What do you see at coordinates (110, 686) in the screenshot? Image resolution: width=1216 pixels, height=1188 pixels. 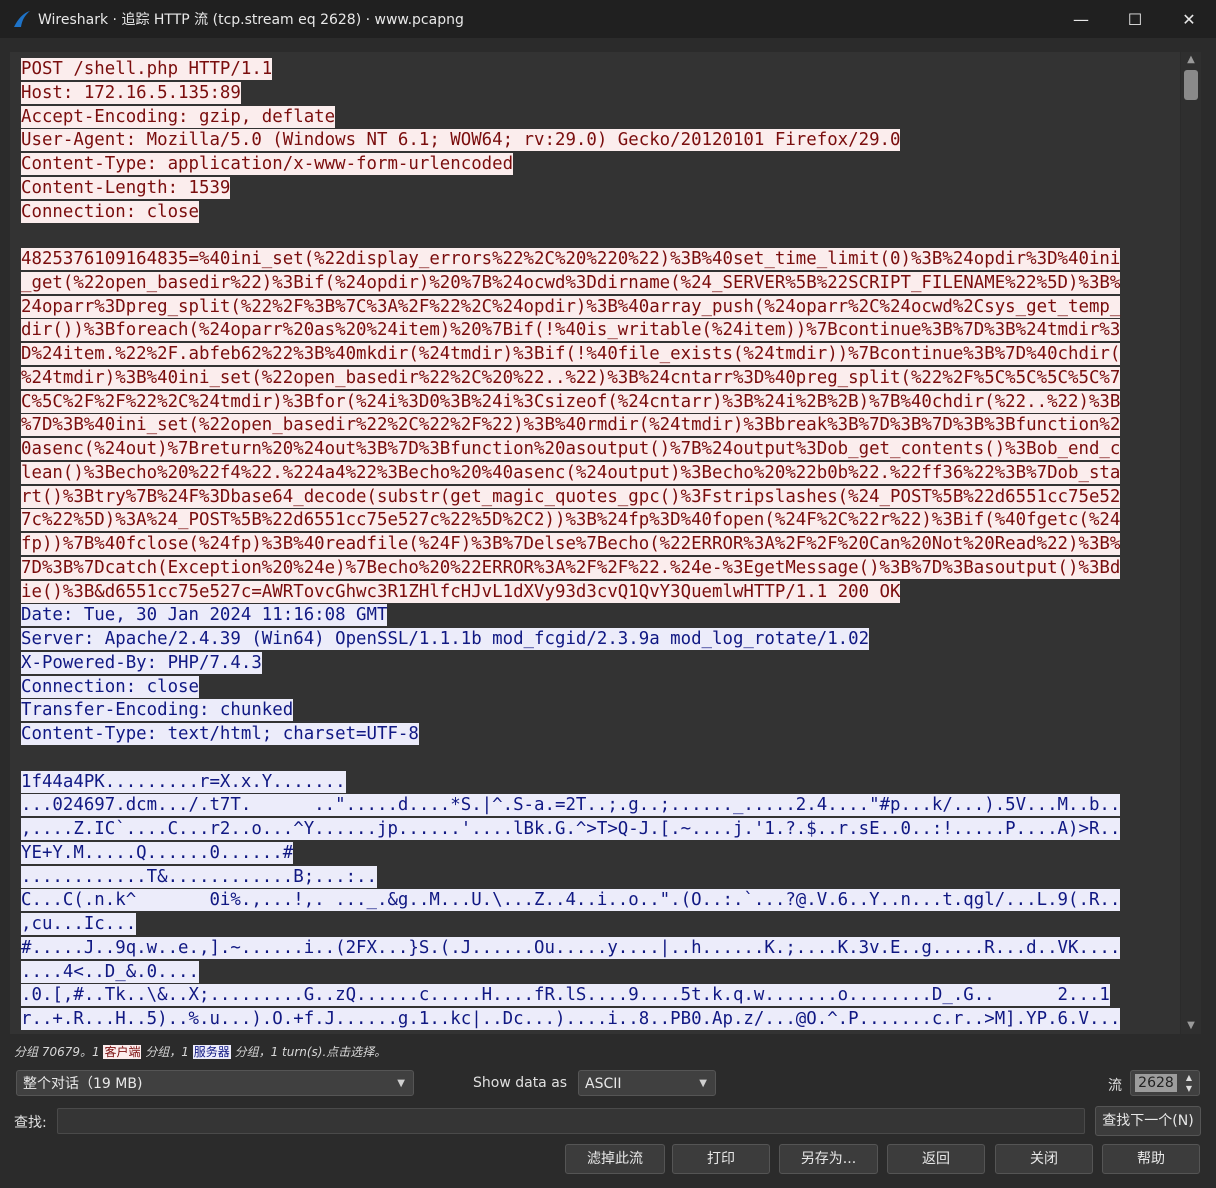 I see `server-data-segment: Connection: close` at bounding box center [110, 686].